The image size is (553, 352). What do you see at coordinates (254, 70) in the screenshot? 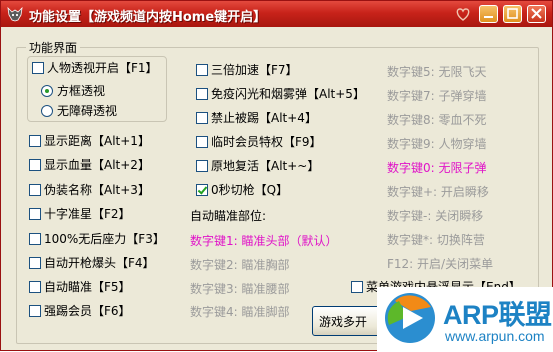
I see `speed-label: 三倍加速【F7】` at bounding box center [254, 70].